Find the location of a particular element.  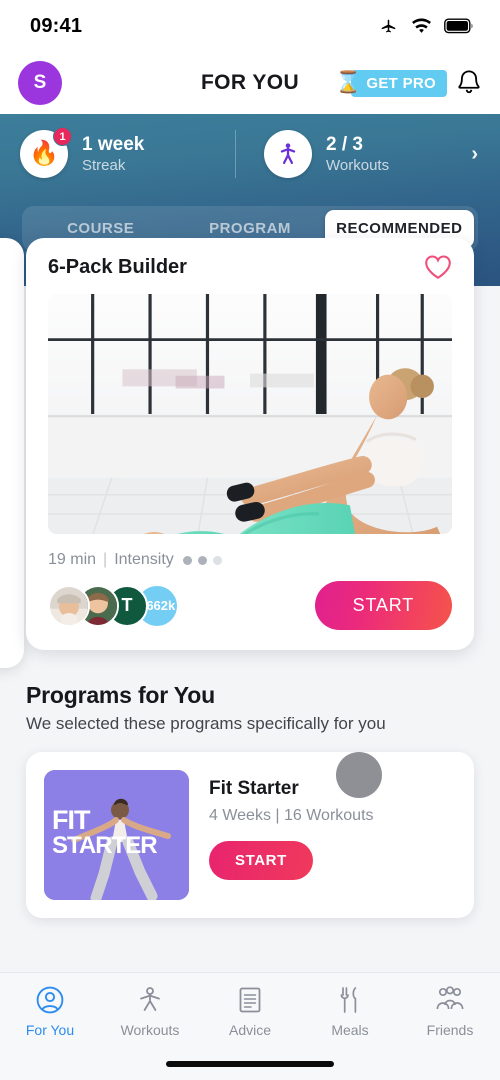

status-icons is located at coordinates (426, 26).